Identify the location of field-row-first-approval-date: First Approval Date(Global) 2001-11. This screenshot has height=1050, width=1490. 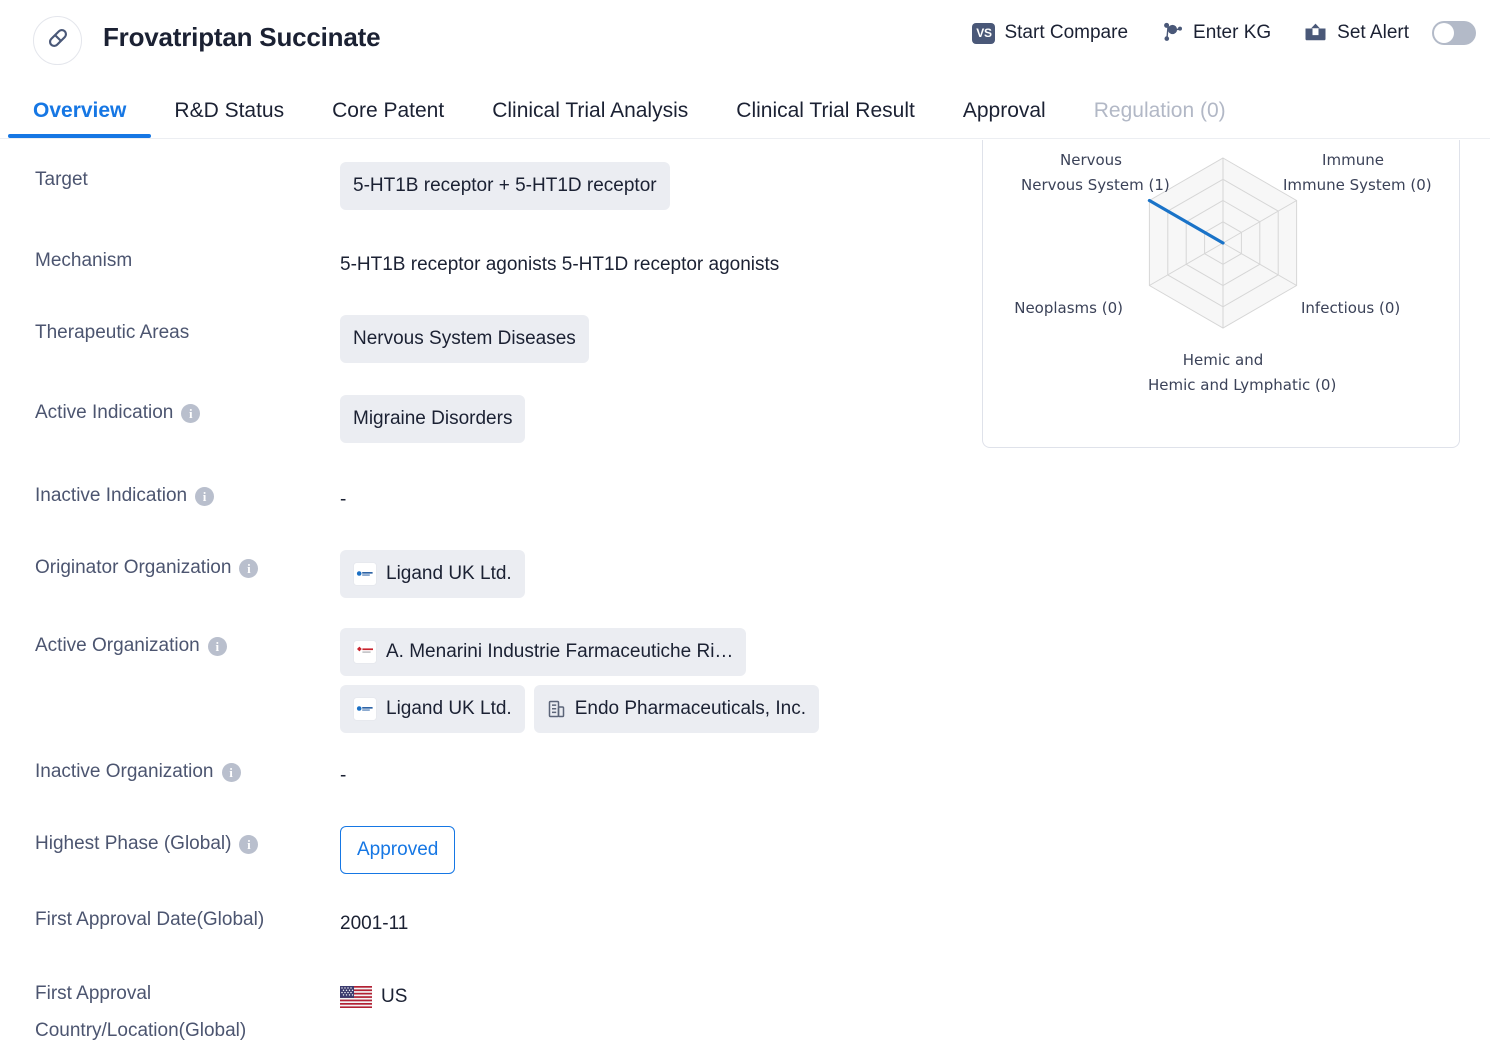
(482, 922).